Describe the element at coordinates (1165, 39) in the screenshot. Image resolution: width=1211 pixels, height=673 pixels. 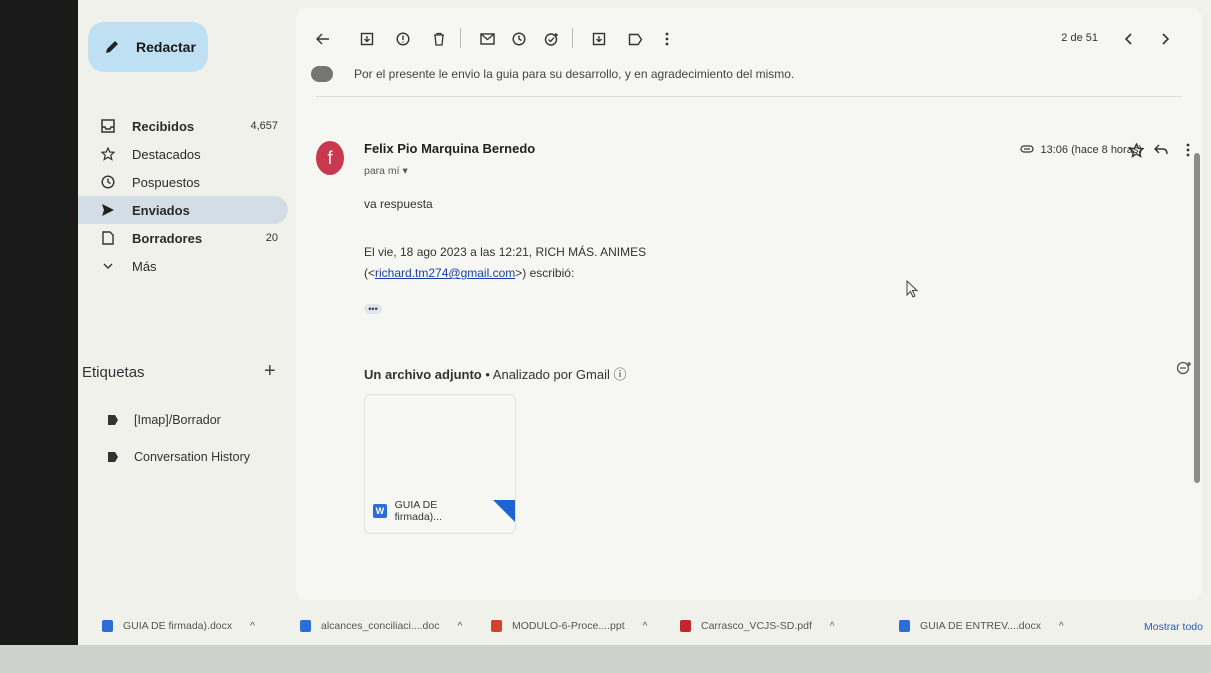
I see `chevron-right-icon` at that location.